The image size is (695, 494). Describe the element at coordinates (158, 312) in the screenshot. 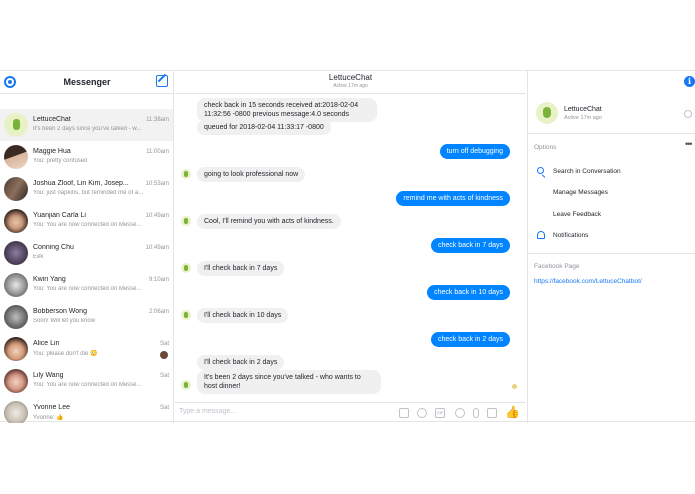

I see `conversation-time: 2:06am` at that location.